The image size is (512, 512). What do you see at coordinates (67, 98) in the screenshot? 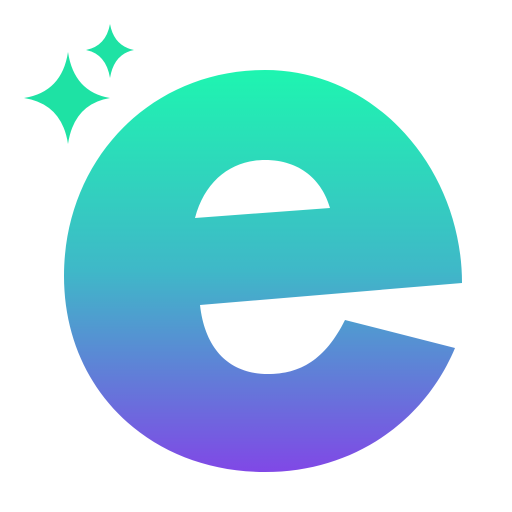
I see `sparkle-icon` at bounding box center [67, 98].